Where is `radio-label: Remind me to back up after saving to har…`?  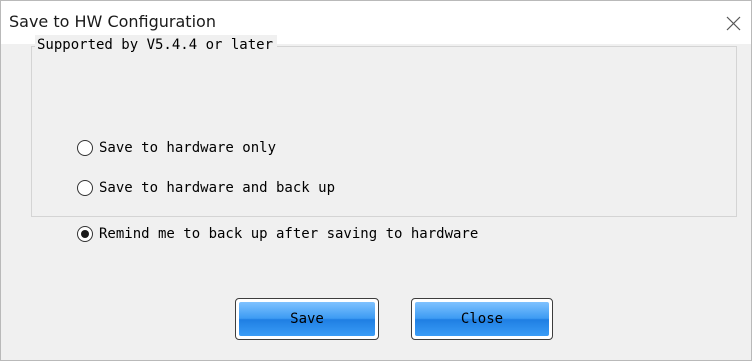 radio-label: Remind me to back up after saving to har… is located at coordinates (289, 234).